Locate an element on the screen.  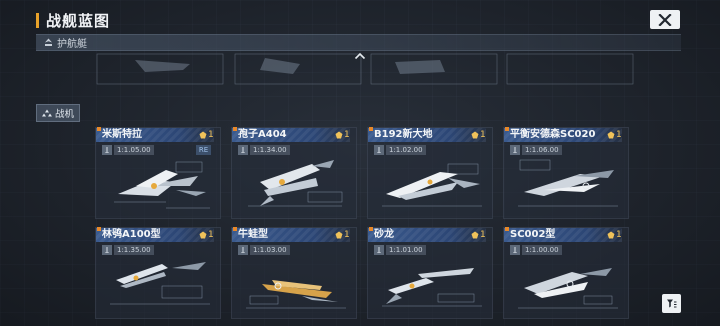
re-tag: RE is located at coordinates (203, 150).